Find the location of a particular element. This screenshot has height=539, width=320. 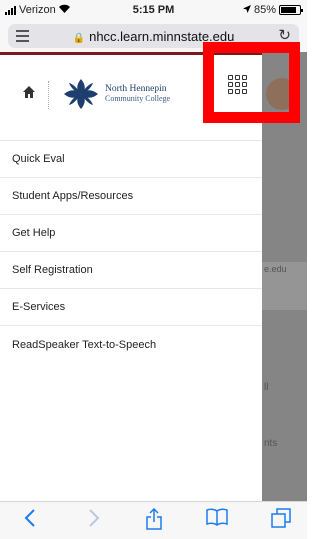

bookmarks-icon is located at coordinates (217, 520).